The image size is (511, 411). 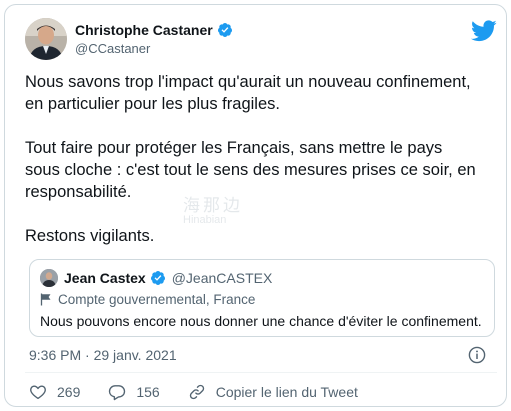 I want to click on watermark-en-text: Hinabian, so click(x=205, y=220).